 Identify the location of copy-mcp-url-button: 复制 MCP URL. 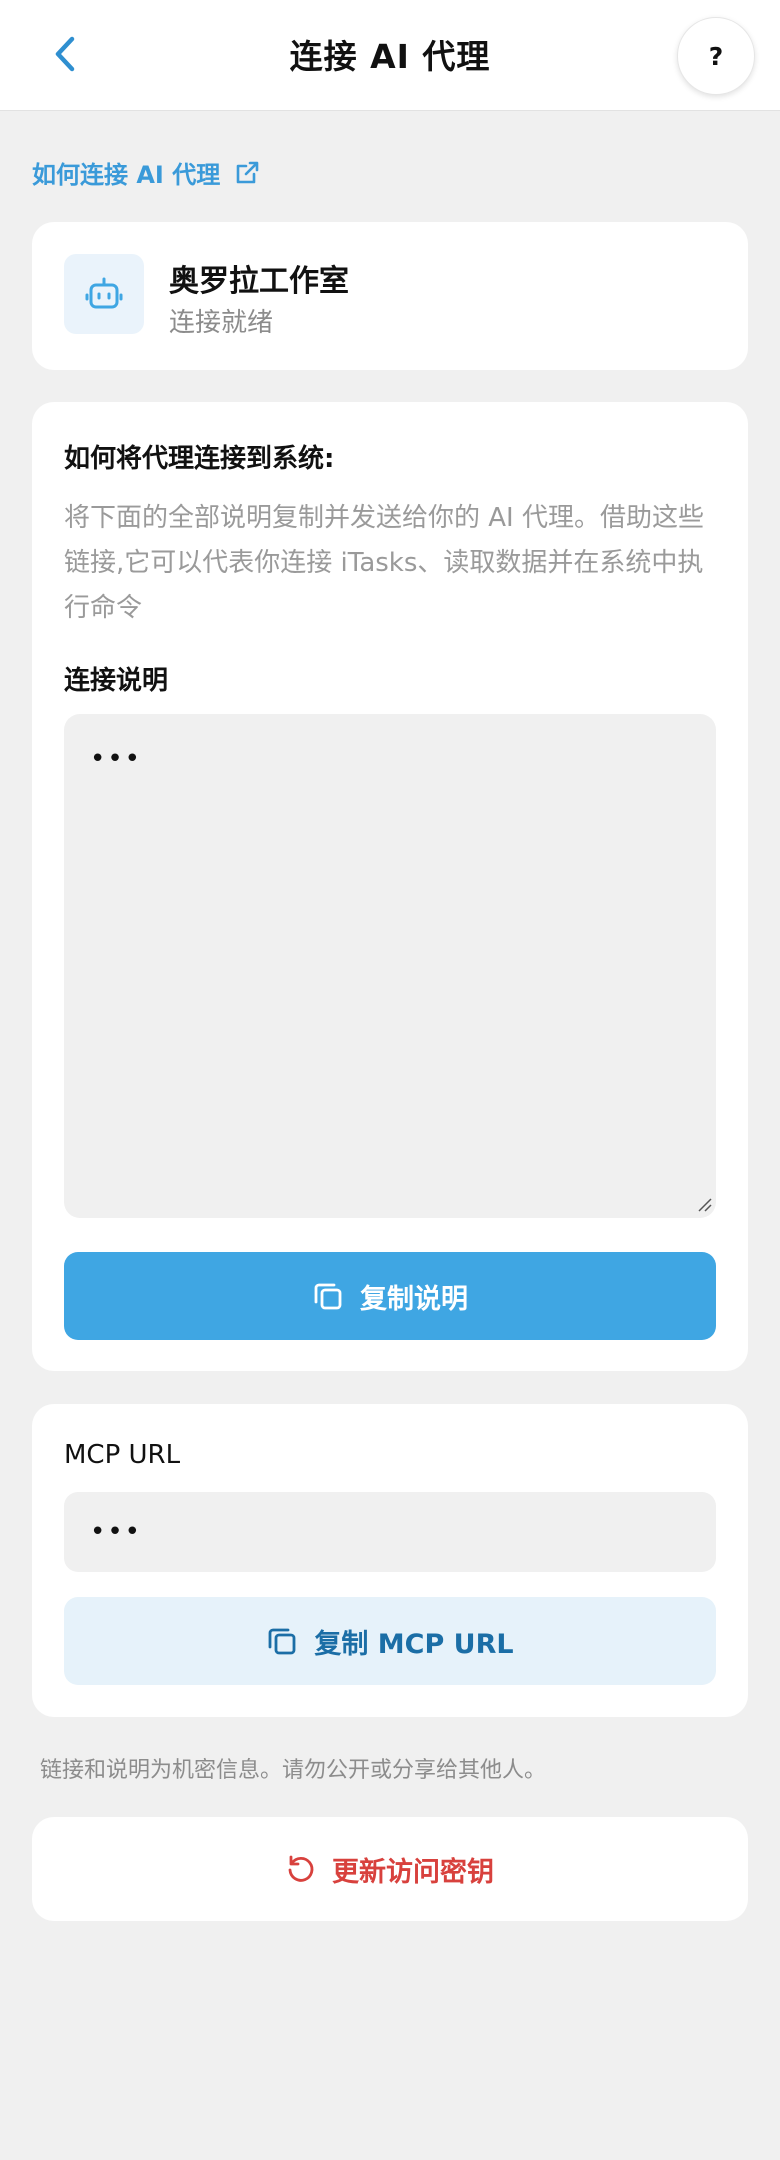
(390, 1641).